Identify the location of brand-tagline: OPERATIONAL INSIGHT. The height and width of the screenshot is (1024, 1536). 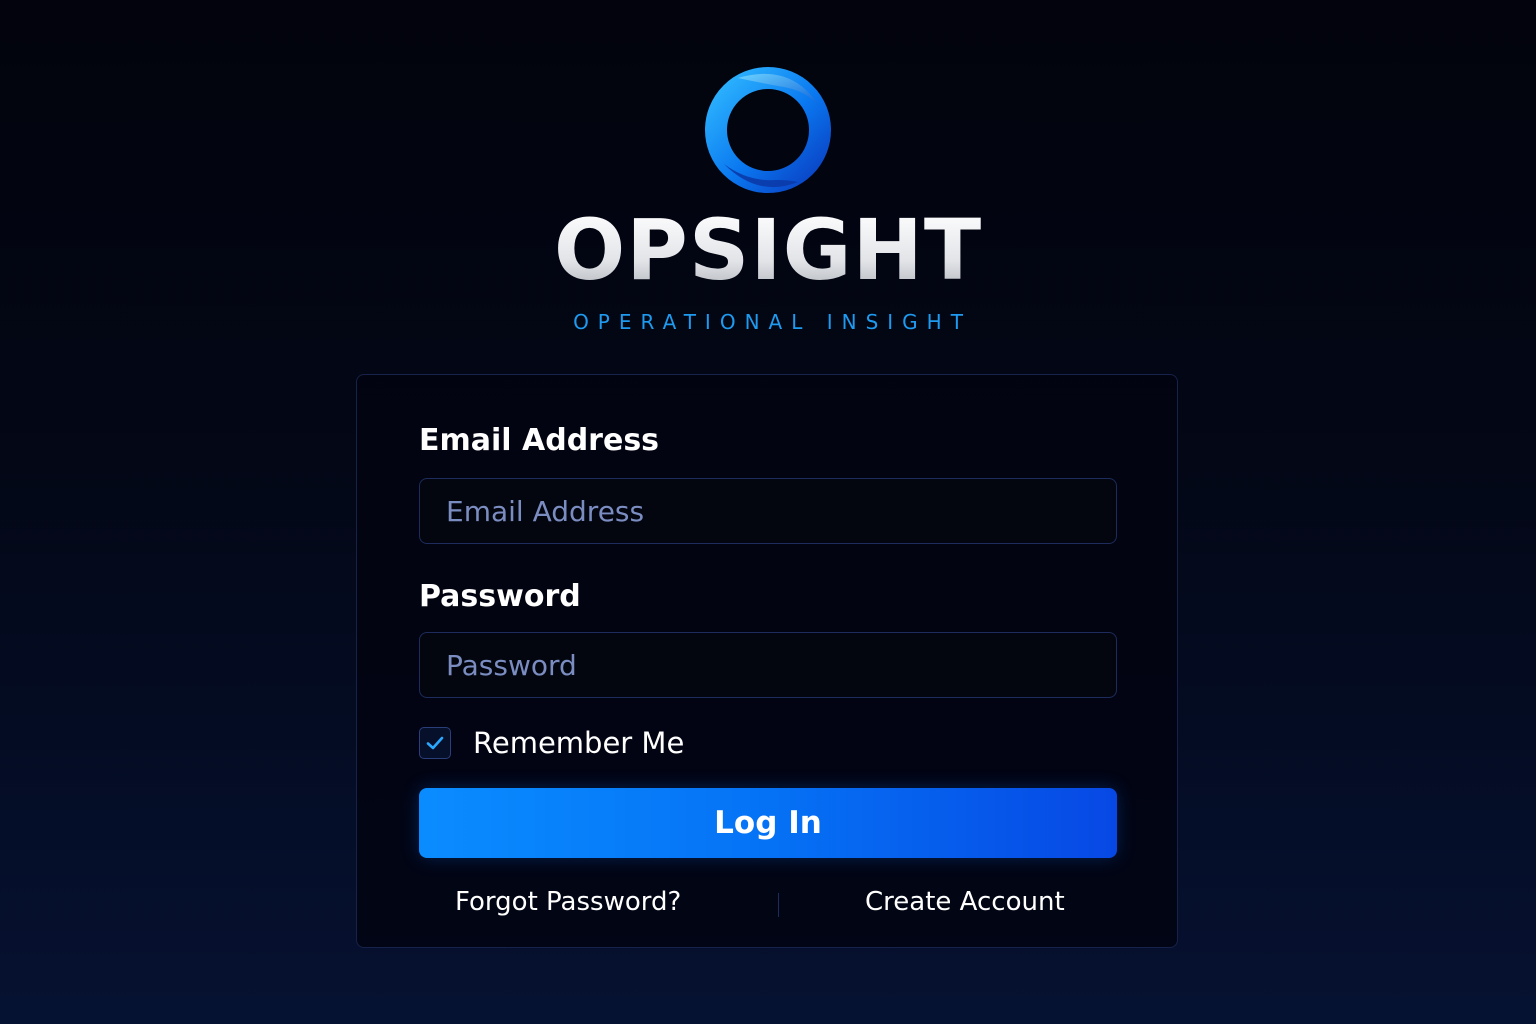
(772, 322).